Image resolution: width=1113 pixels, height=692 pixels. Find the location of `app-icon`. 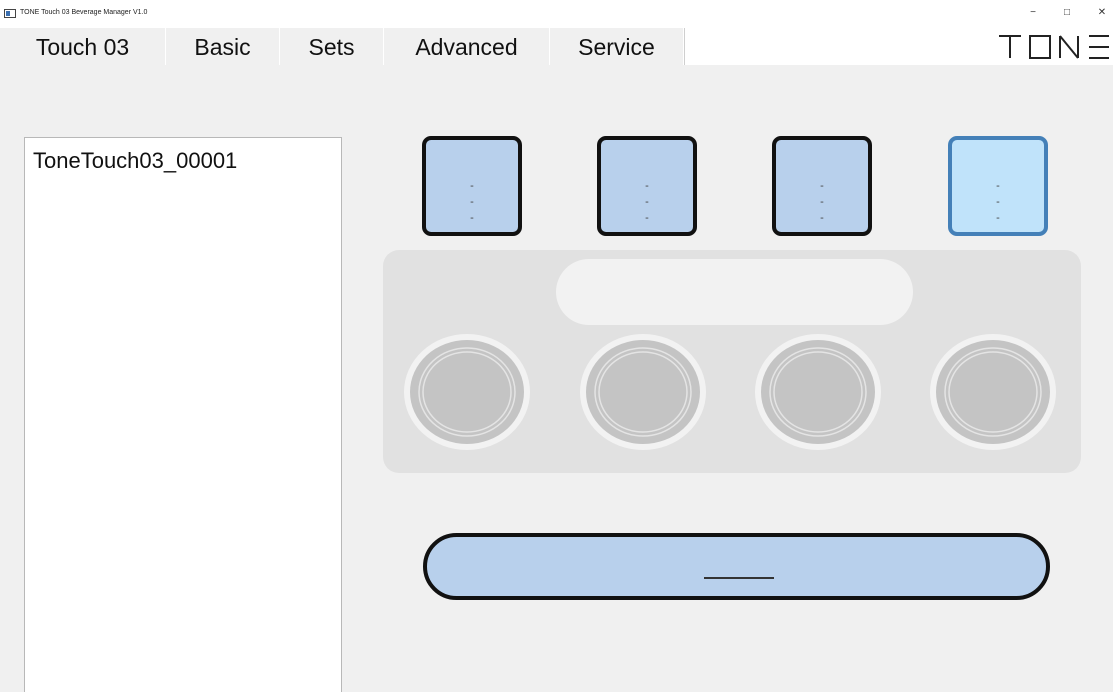

app-icon is located at coordinates (10, 13).